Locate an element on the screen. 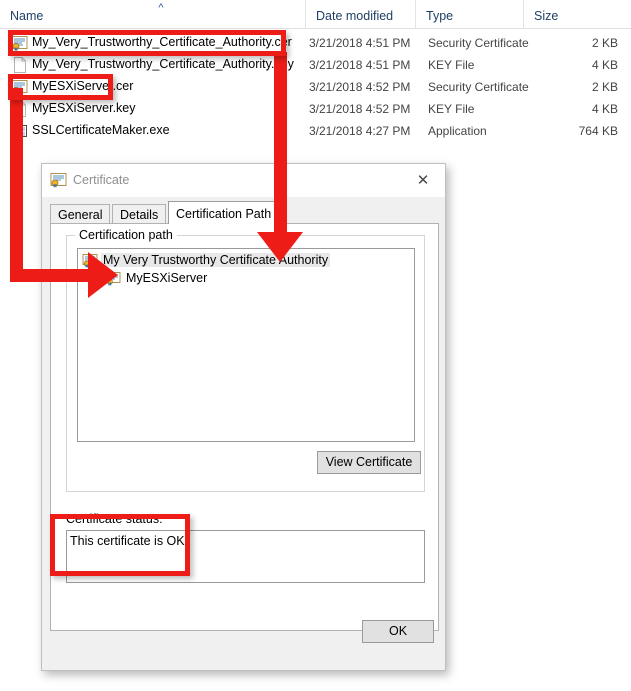  tab-strip: General Details Certification Path is located at coordinates (244, 212).